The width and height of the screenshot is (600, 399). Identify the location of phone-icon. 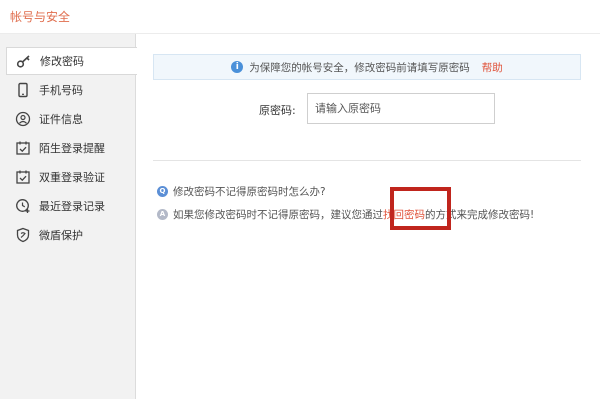
(23, 90).